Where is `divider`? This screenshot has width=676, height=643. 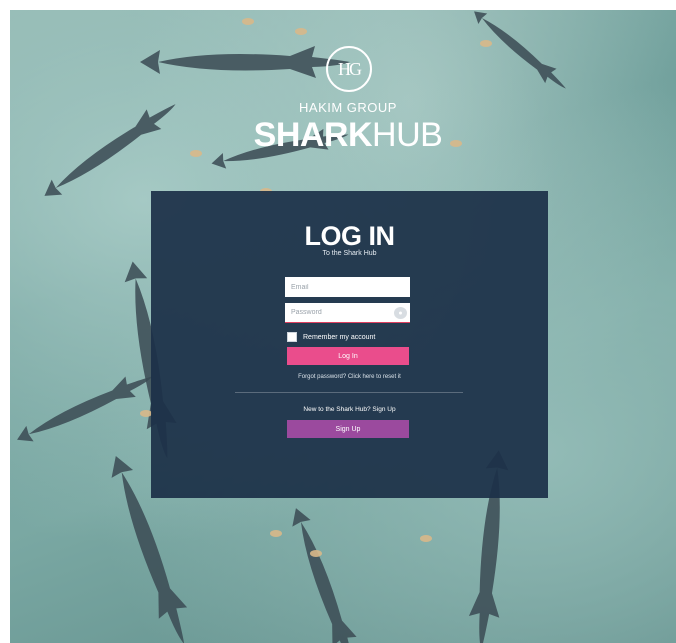 divider is located at coordinates (349, 392).